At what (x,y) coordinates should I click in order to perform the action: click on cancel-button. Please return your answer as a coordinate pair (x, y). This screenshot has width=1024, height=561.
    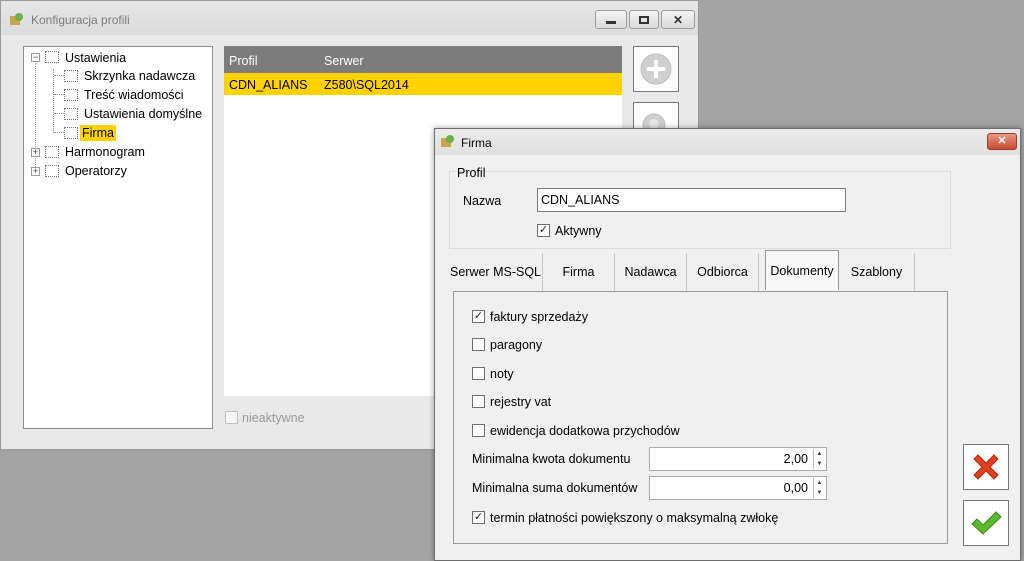
    Looking at the image, I should click on (986, 467).